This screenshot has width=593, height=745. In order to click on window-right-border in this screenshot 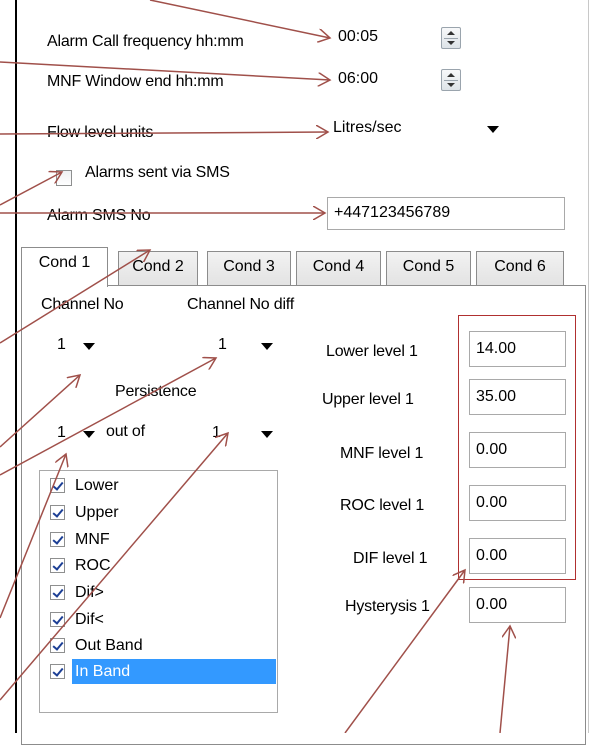, I will do `click(588, 366)`.